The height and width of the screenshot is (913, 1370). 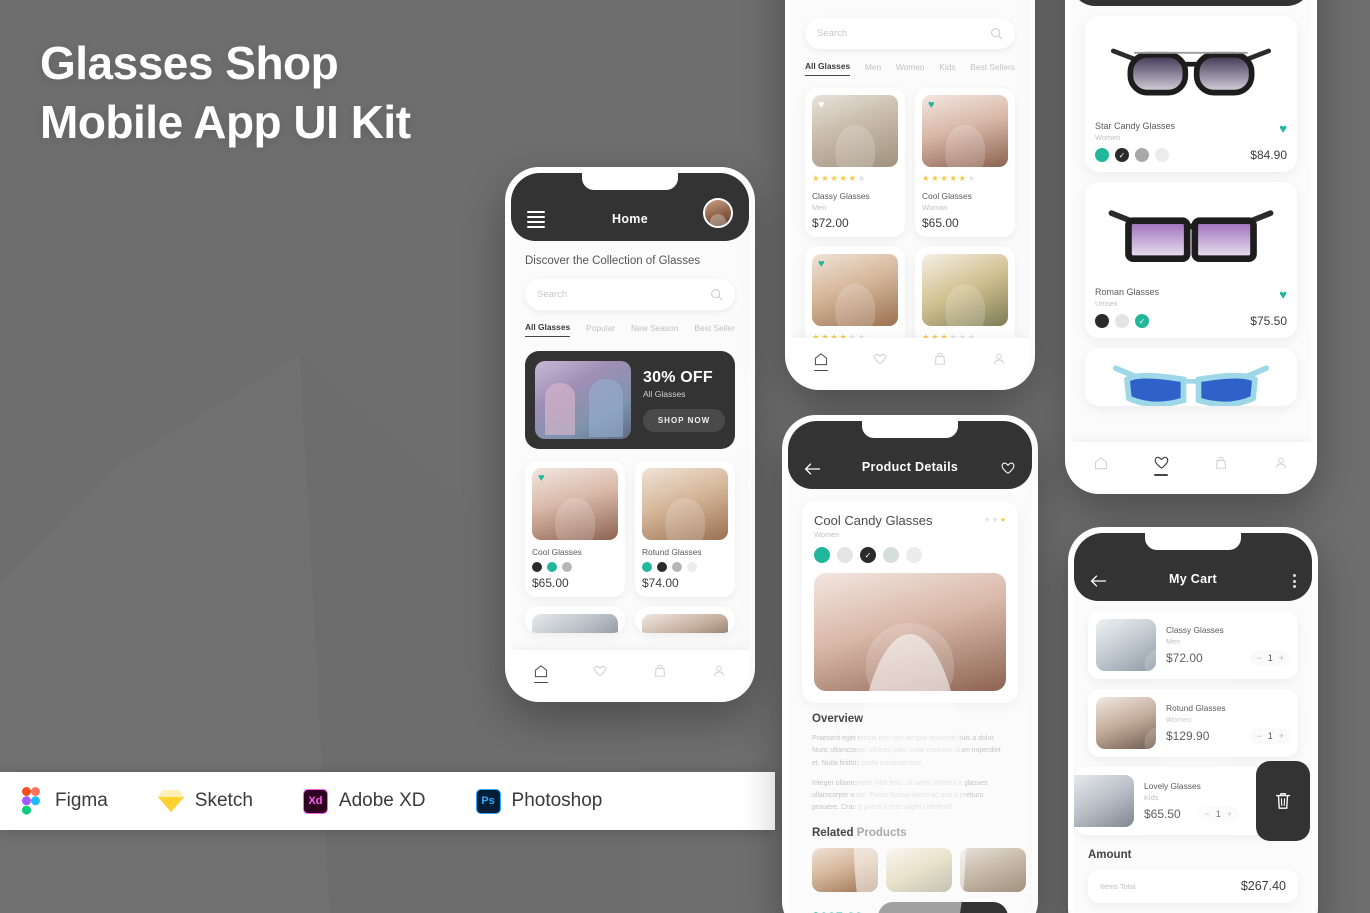 I want to click on tab-women: Women, so click(x=910, y=69).